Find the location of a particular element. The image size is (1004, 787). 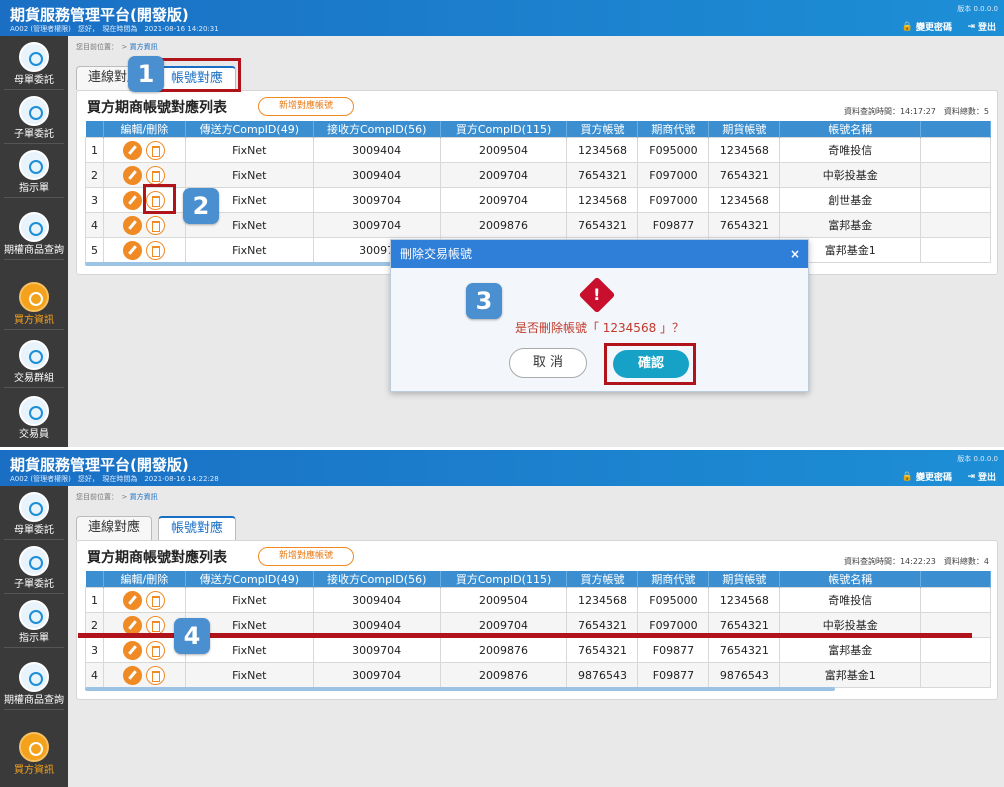

dialog-header: 刪除交易帳號 × is located at coordinates (599, 254).